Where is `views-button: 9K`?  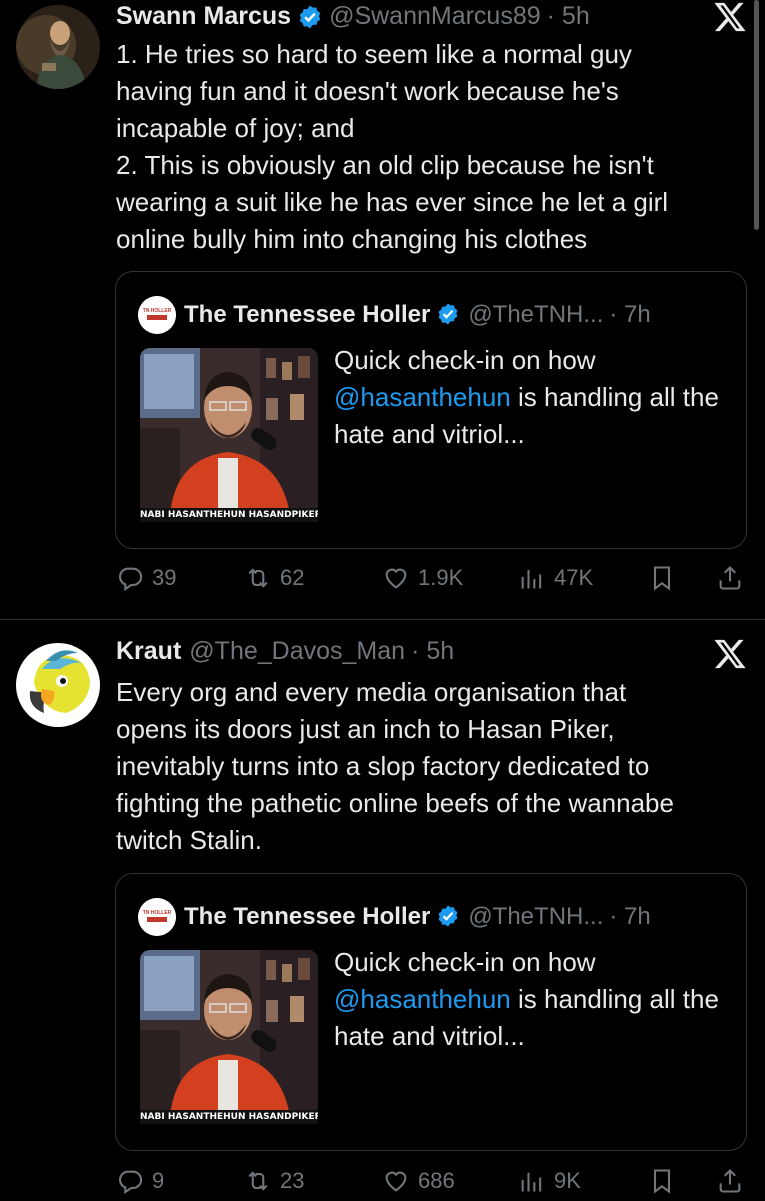 views-button: 9K is located at coordinates (549, 1181).